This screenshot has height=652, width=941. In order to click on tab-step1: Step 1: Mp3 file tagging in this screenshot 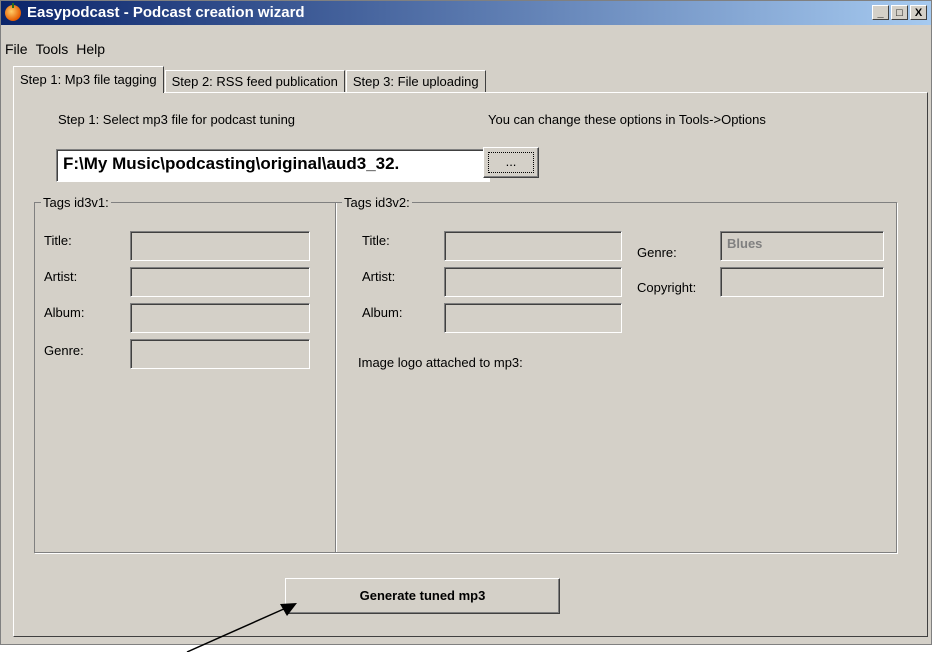, I will do `click(88, 79)`.